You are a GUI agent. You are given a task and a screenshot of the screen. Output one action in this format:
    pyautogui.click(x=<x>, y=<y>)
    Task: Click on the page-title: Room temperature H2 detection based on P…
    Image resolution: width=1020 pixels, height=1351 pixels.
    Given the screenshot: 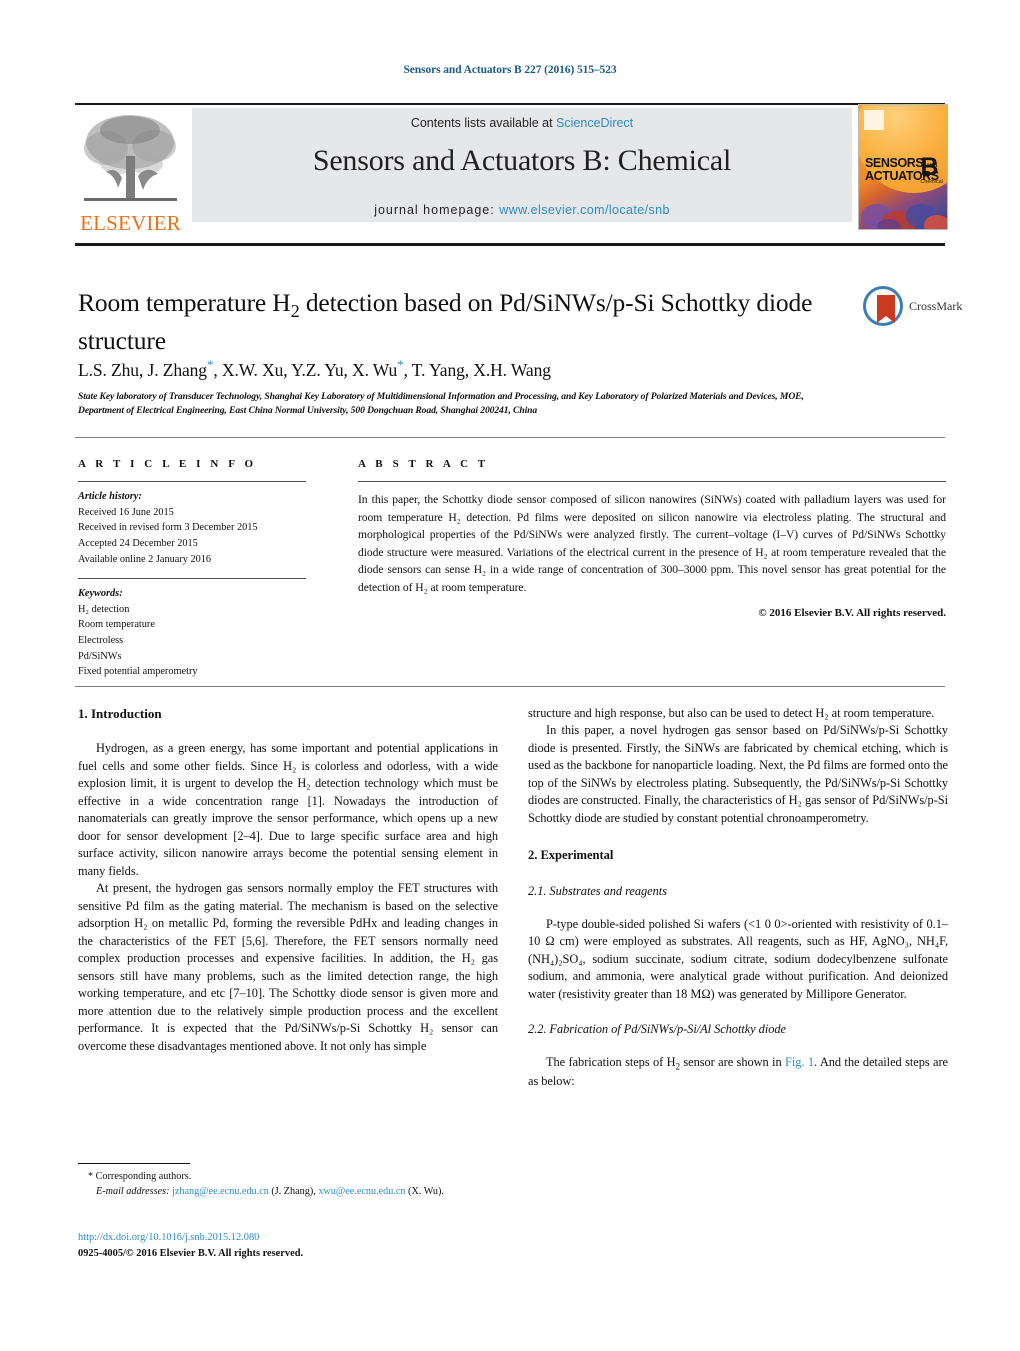 What is the action you would take?
    pyautogui.click(x=463, y=321)
    